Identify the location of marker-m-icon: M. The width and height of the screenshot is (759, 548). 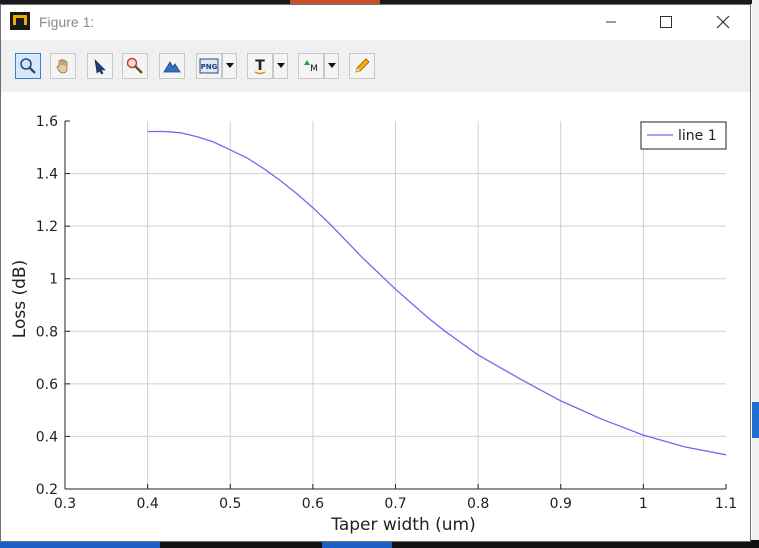
(311, 67).